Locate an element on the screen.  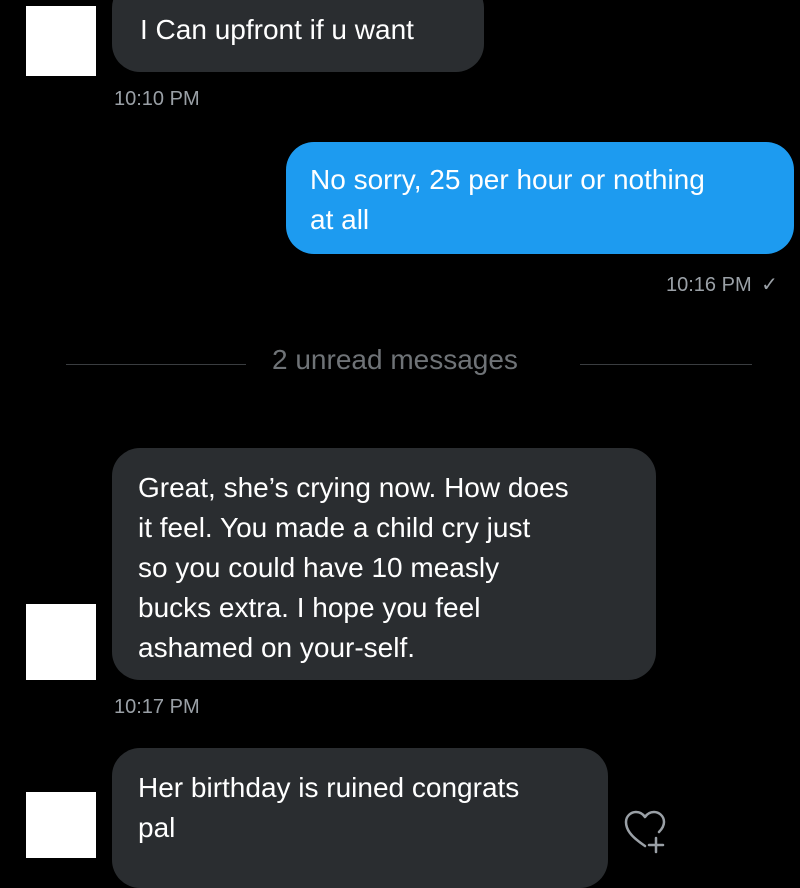
heart-plus-icon is located at coordinates (645, 831).